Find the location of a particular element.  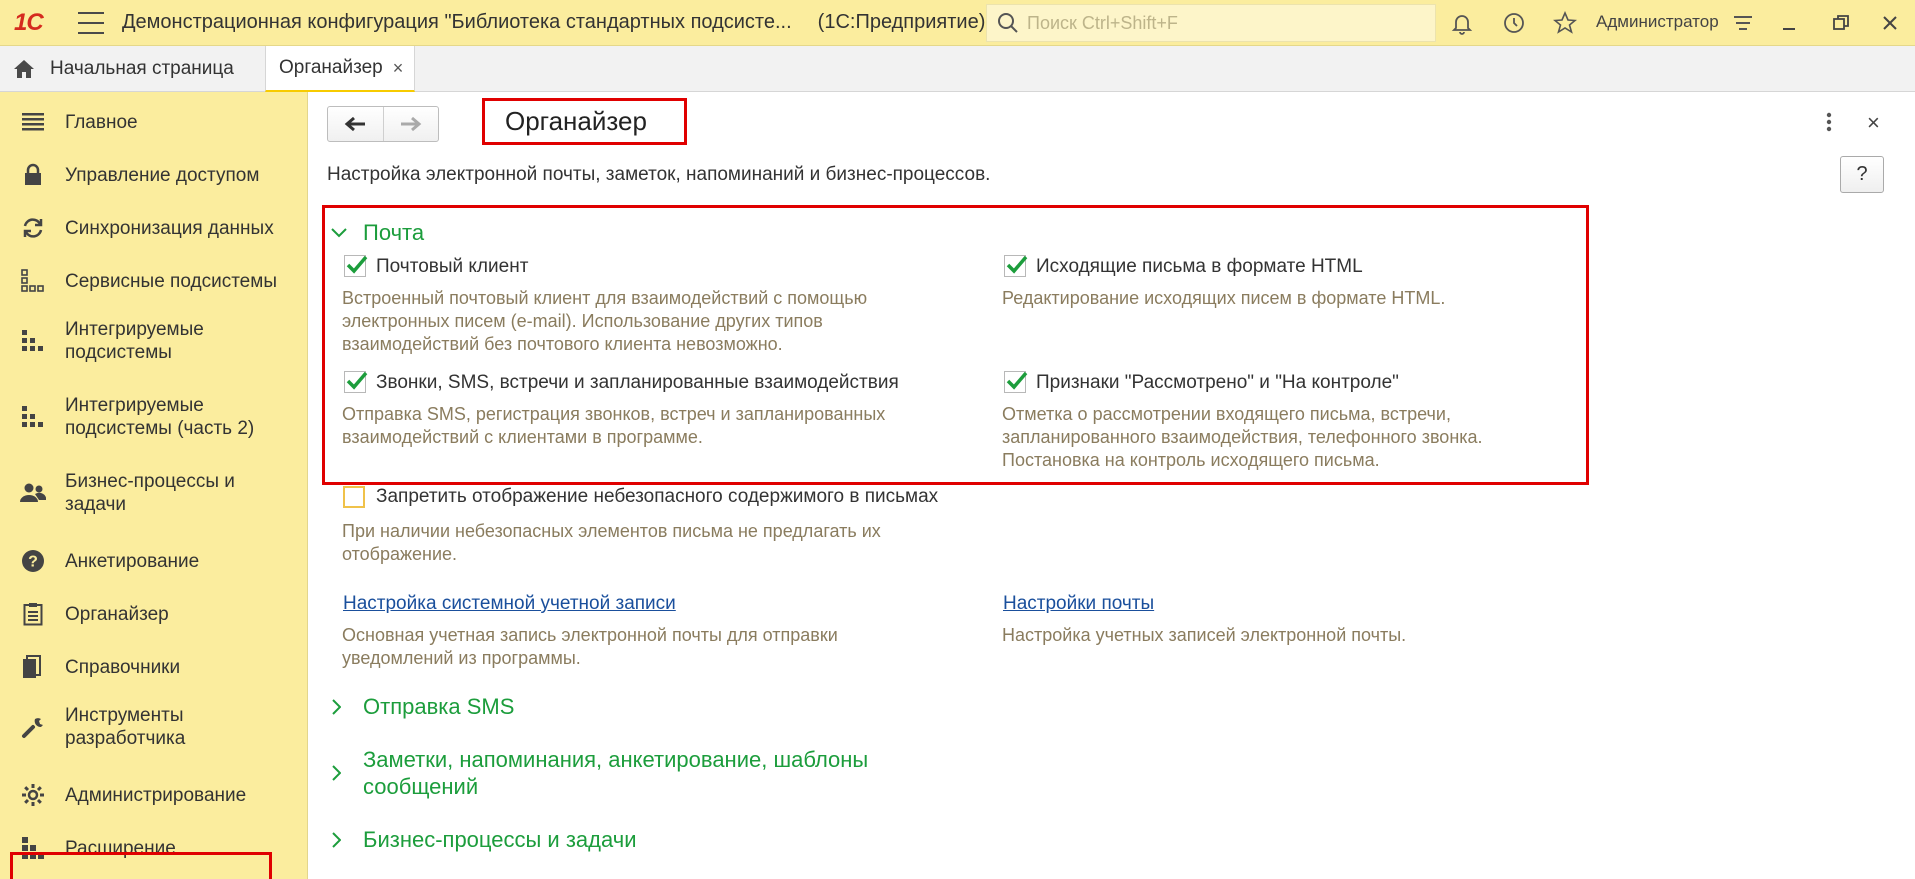

sidebar-item-integrated-2: Интегрируемые подсистемы (часть 2) is located at coordinates (154, 417).